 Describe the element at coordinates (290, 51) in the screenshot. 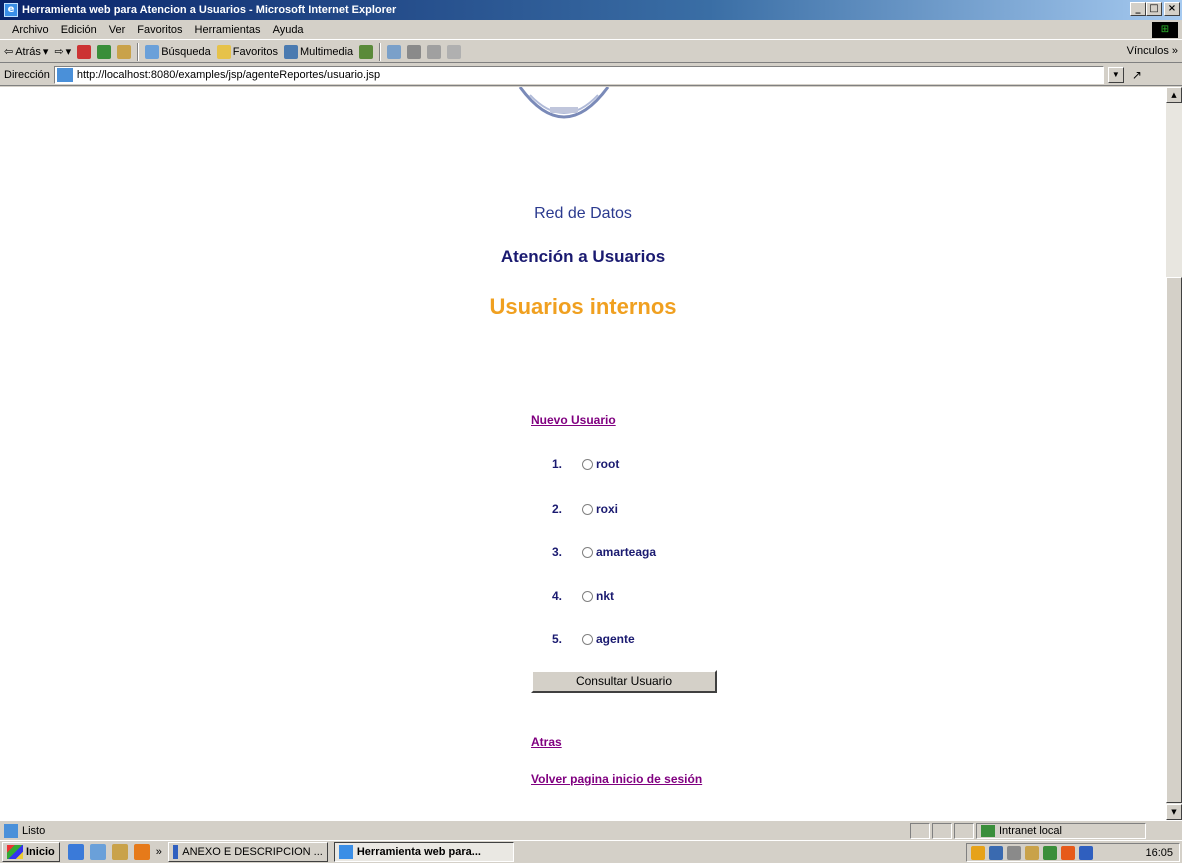

I see `multimedia-icon` at that location.